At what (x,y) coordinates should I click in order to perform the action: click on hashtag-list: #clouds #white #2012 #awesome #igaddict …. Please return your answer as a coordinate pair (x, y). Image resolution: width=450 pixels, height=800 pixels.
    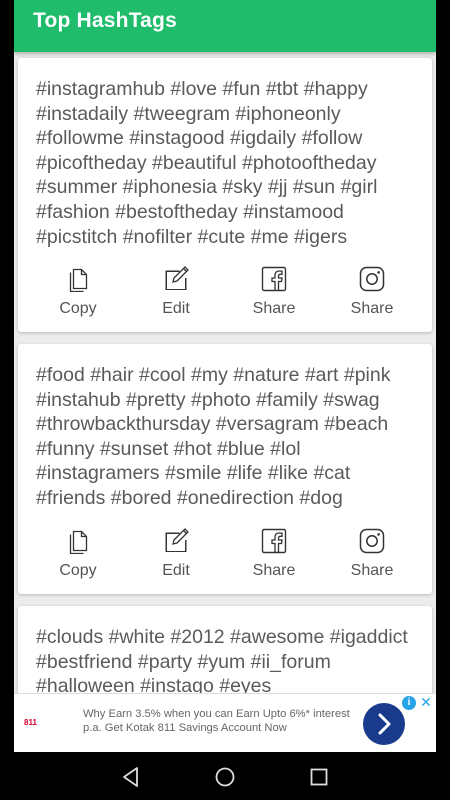
    Looking at the image, I should click on (230, 662).